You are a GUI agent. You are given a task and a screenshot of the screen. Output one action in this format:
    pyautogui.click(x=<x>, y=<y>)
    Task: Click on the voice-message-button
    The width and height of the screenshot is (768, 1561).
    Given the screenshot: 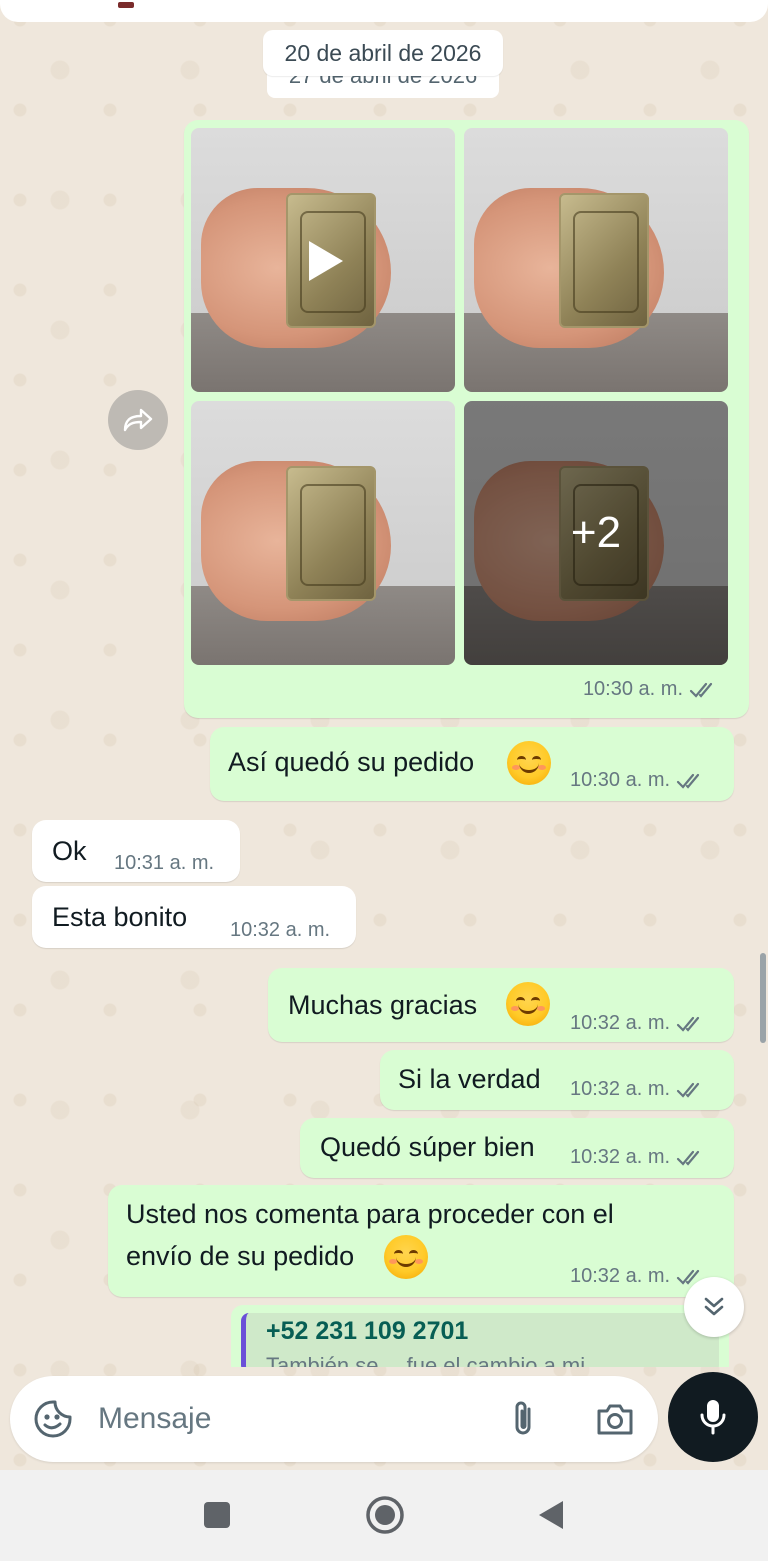 What is the action you would take?
    pyautogui.click(x=713, y=1417)
    